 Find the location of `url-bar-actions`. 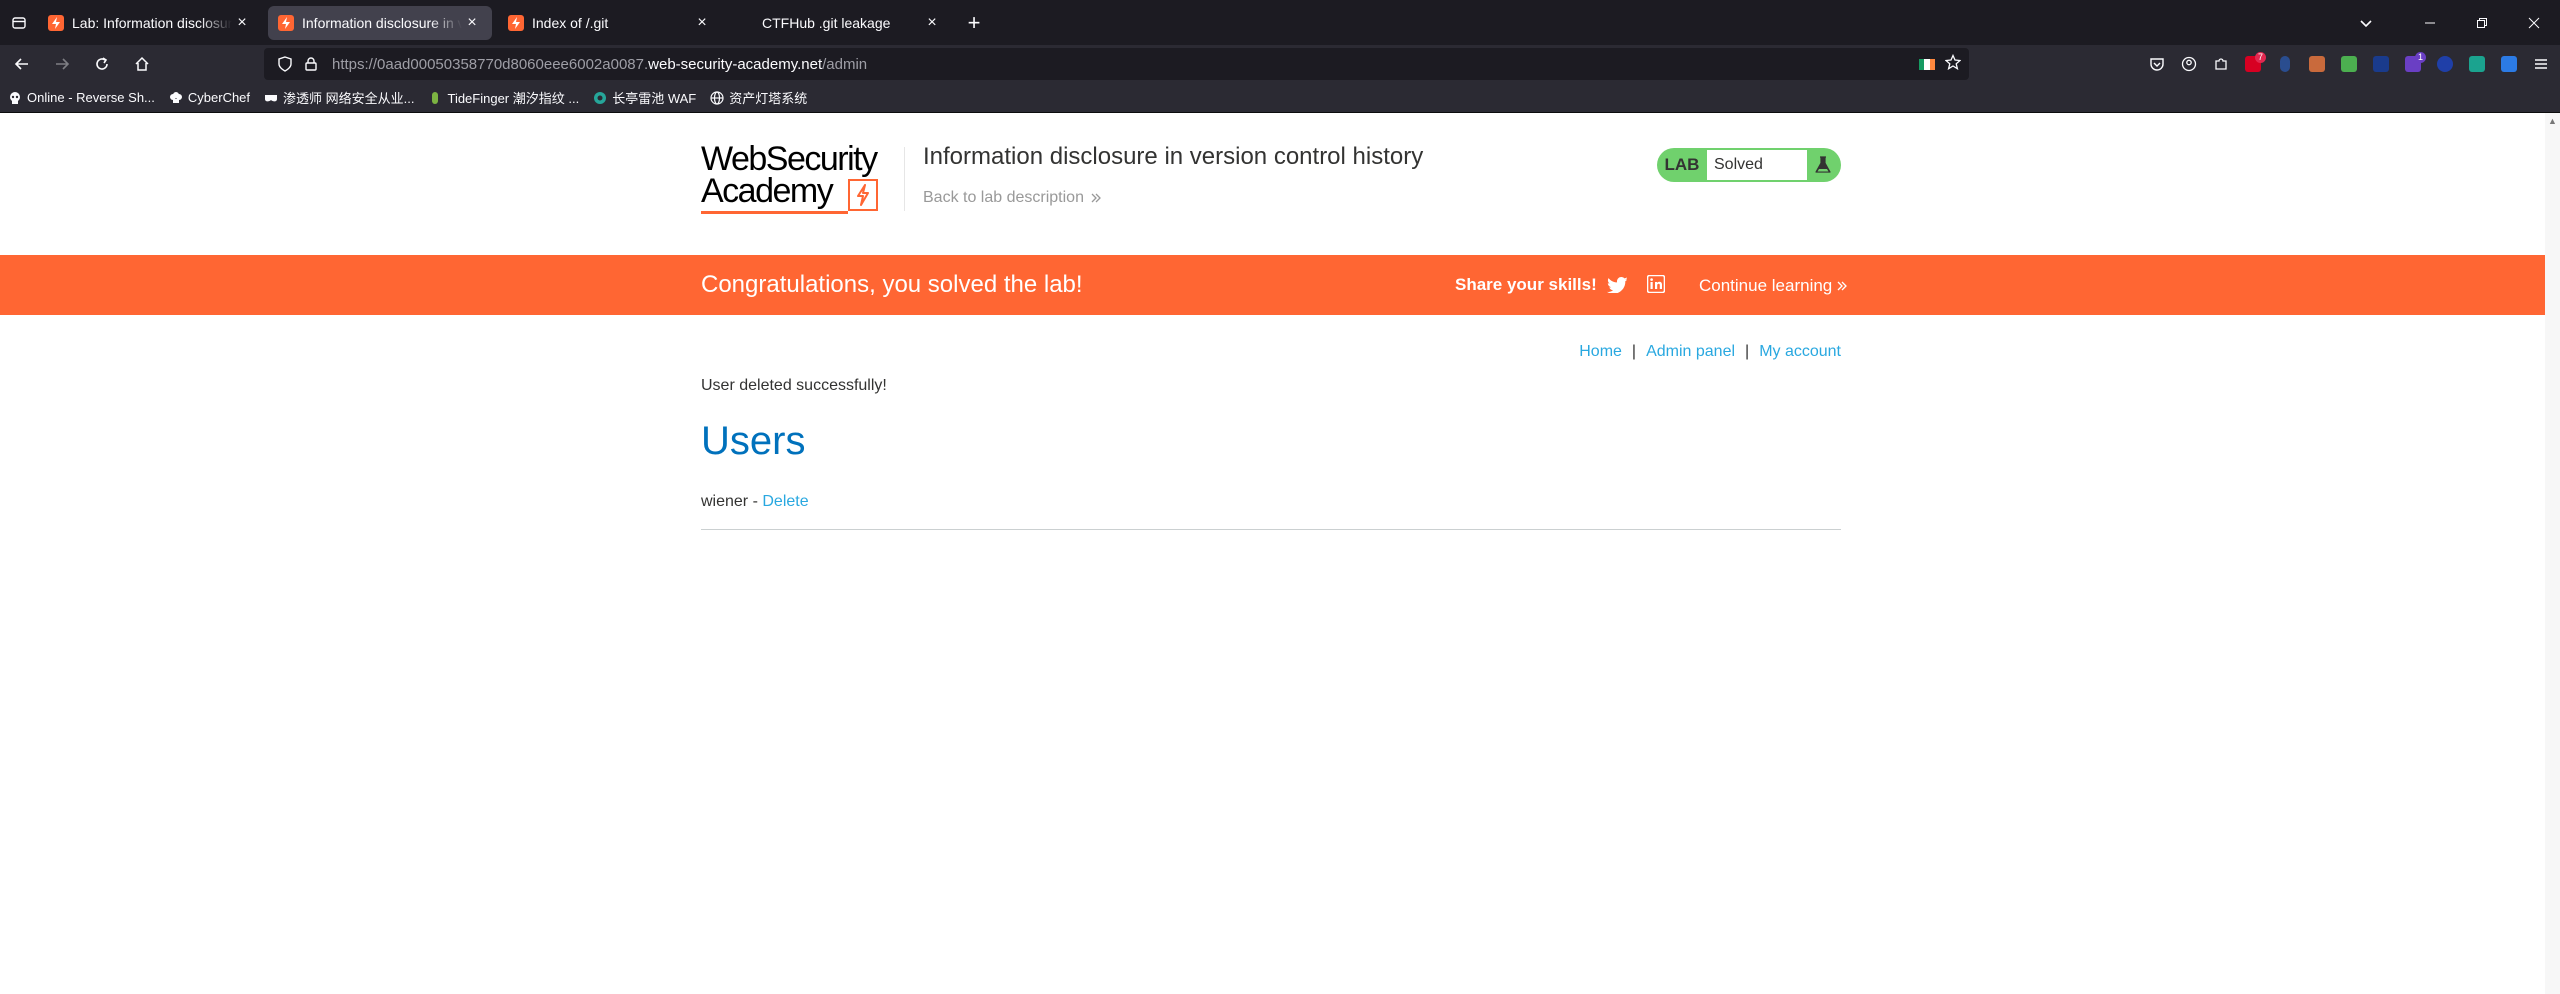

url-bar-actions is located at coordinates (1940, 64).